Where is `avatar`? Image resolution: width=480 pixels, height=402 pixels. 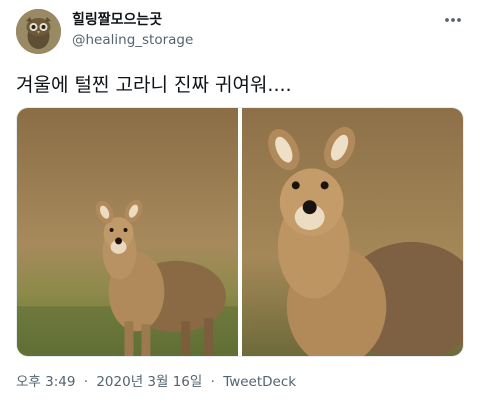 avatar is located at coordinates (38, 31).